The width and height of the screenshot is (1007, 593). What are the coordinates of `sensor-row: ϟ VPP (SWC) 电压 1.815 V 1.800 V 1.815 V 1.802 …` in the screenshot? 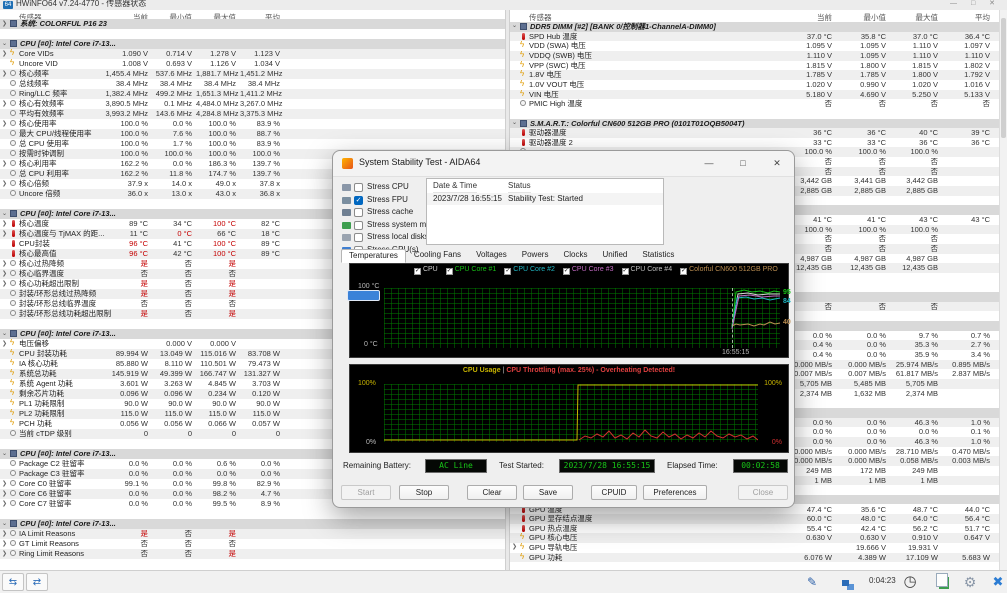 It's located at (755, 65).